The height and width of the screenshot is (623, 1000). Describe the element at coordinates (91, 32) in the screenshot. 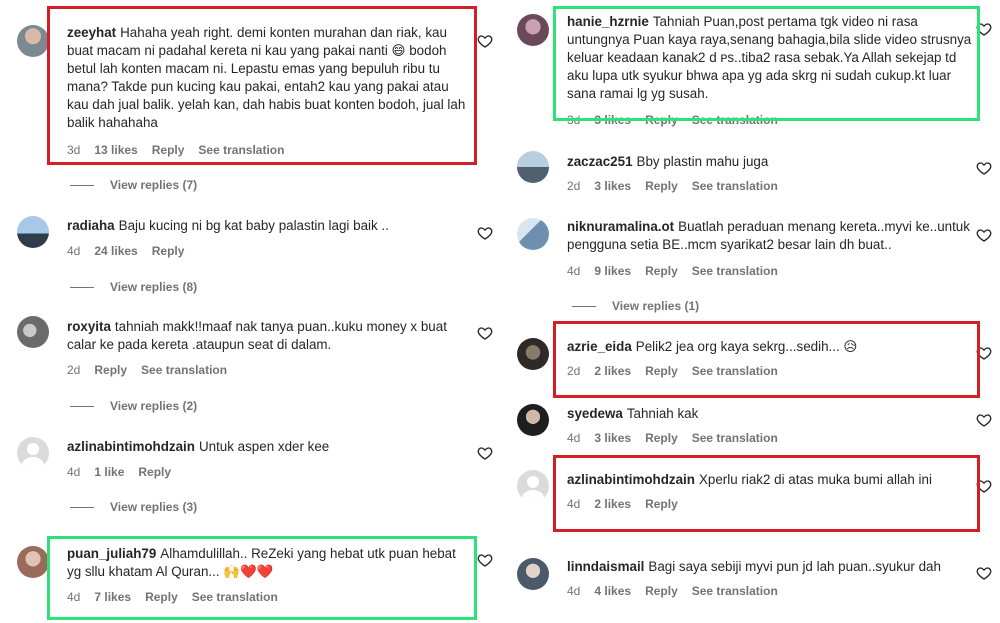

I see `username: zeeyhat` at that location.